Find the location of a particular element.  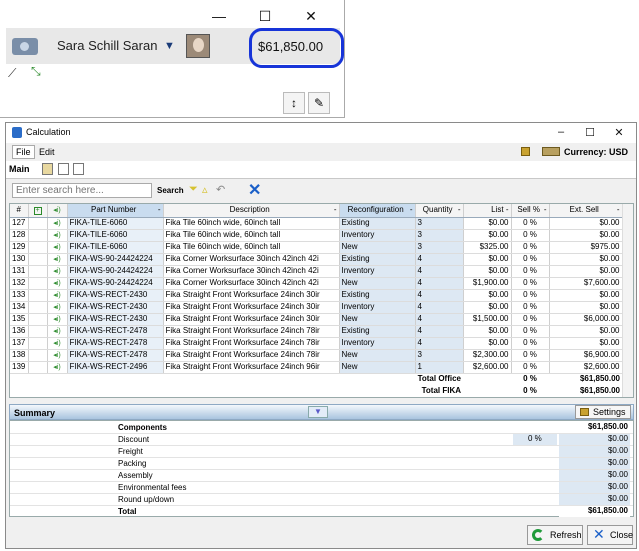

col-sell-pct: Sell % - is located at coordinates (530, 211).